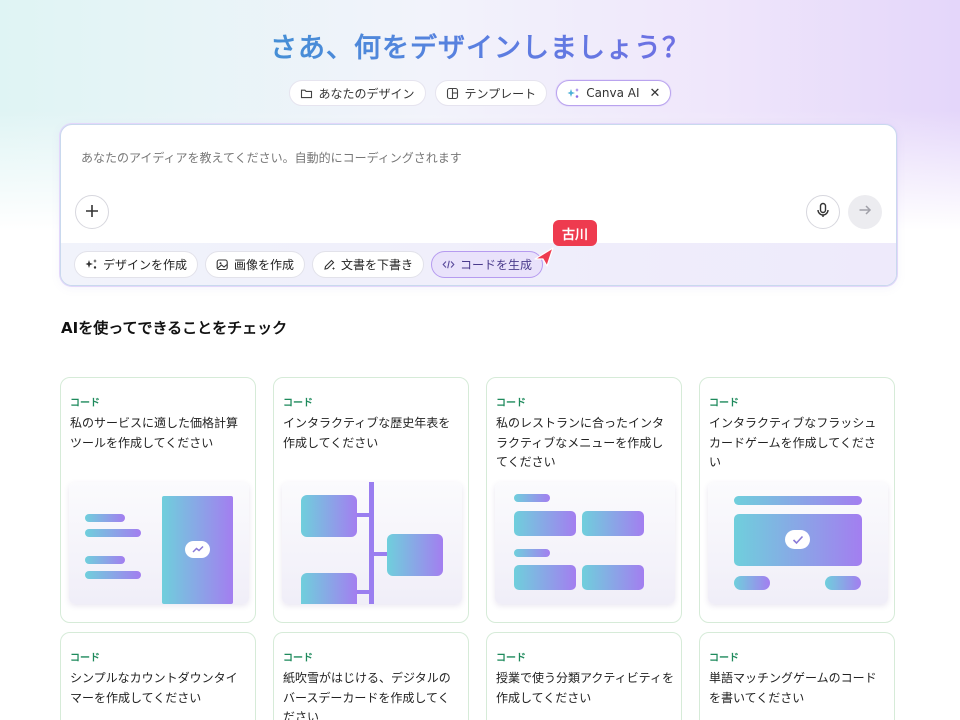 Image resolution: width=960 pixels, height=720 pixels. What do you see at coordinates (575, 233) in the screenshot?
I see `collaborator-cursor-label: 古川` at bounding box center [575, 233].